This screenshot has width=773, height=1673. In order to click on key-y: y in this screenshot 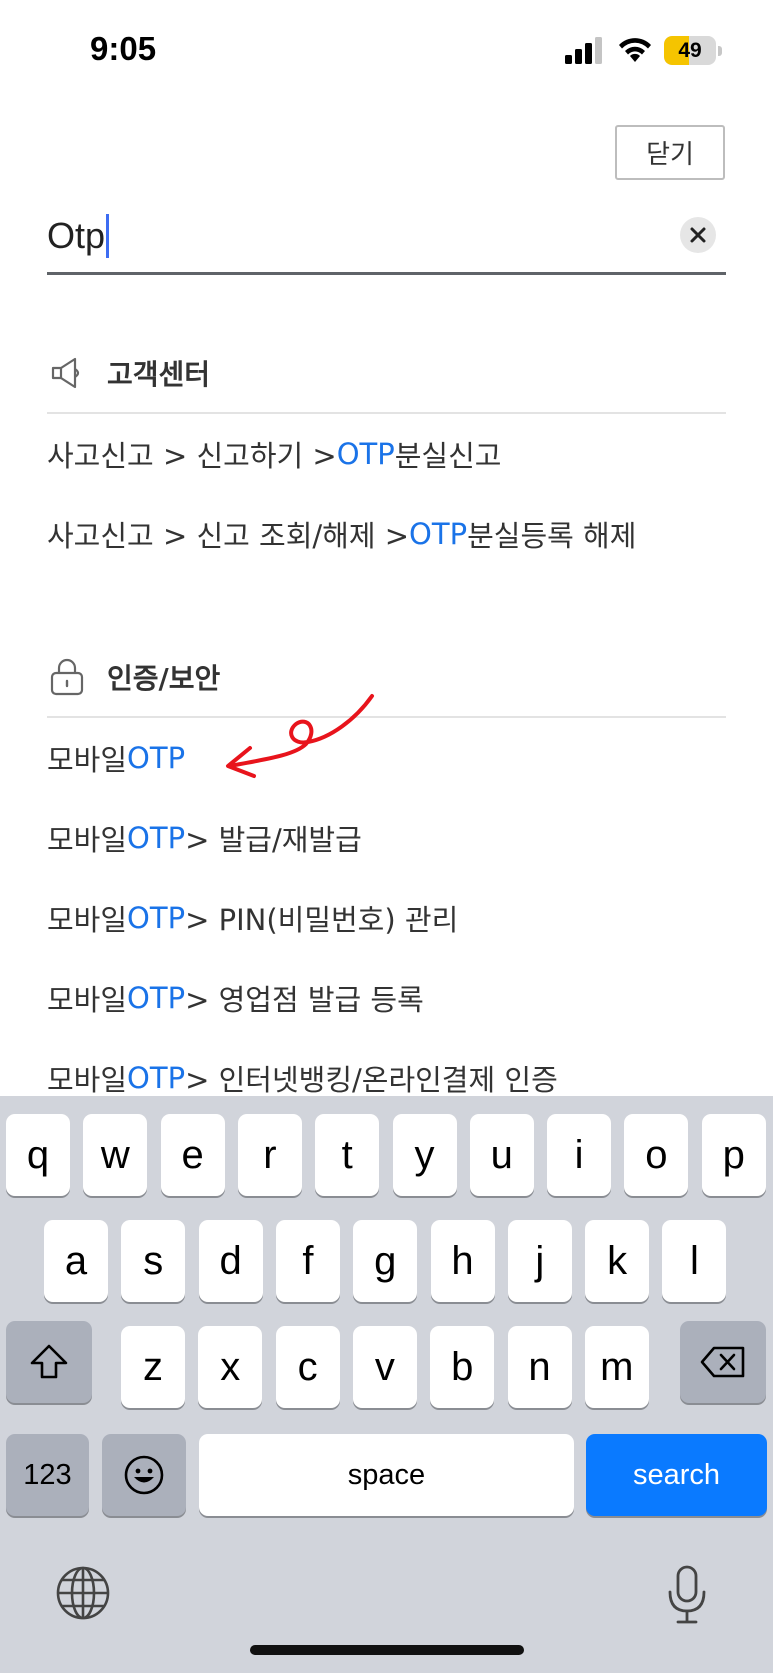, I will do `click(424, 1155)`.